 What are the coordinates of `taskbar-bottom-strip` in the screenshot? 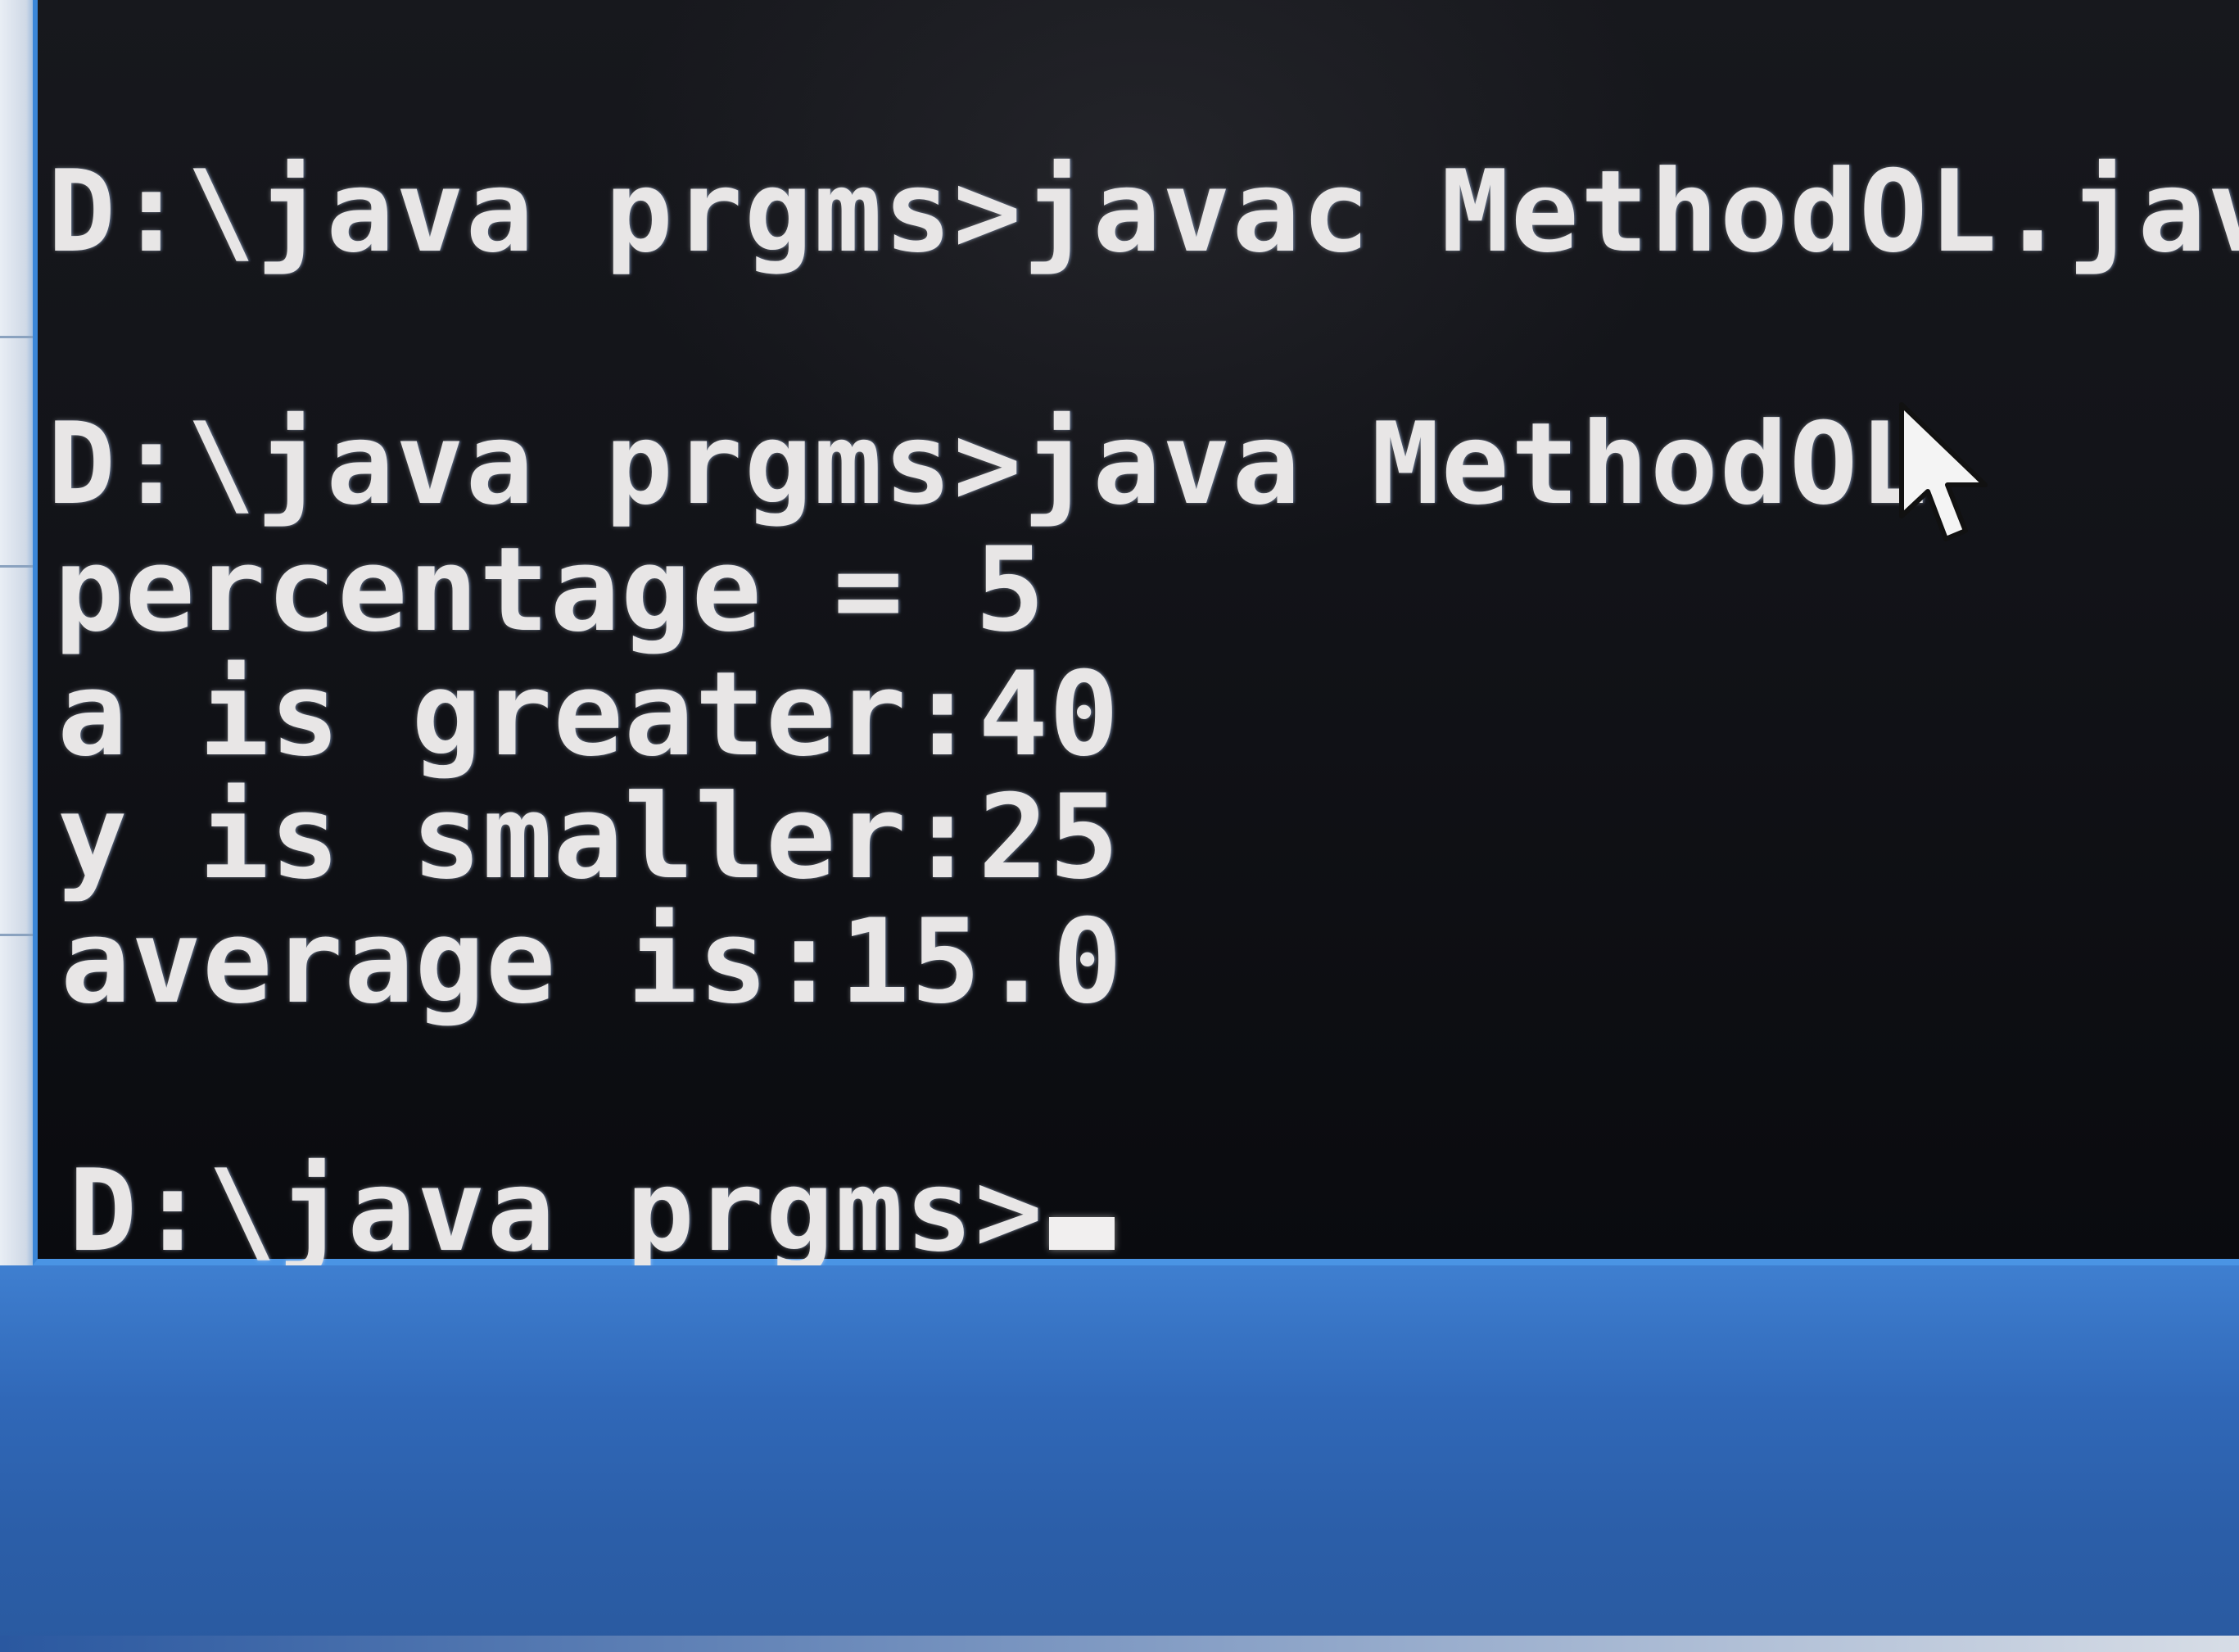 It's located at (1119, 1644).